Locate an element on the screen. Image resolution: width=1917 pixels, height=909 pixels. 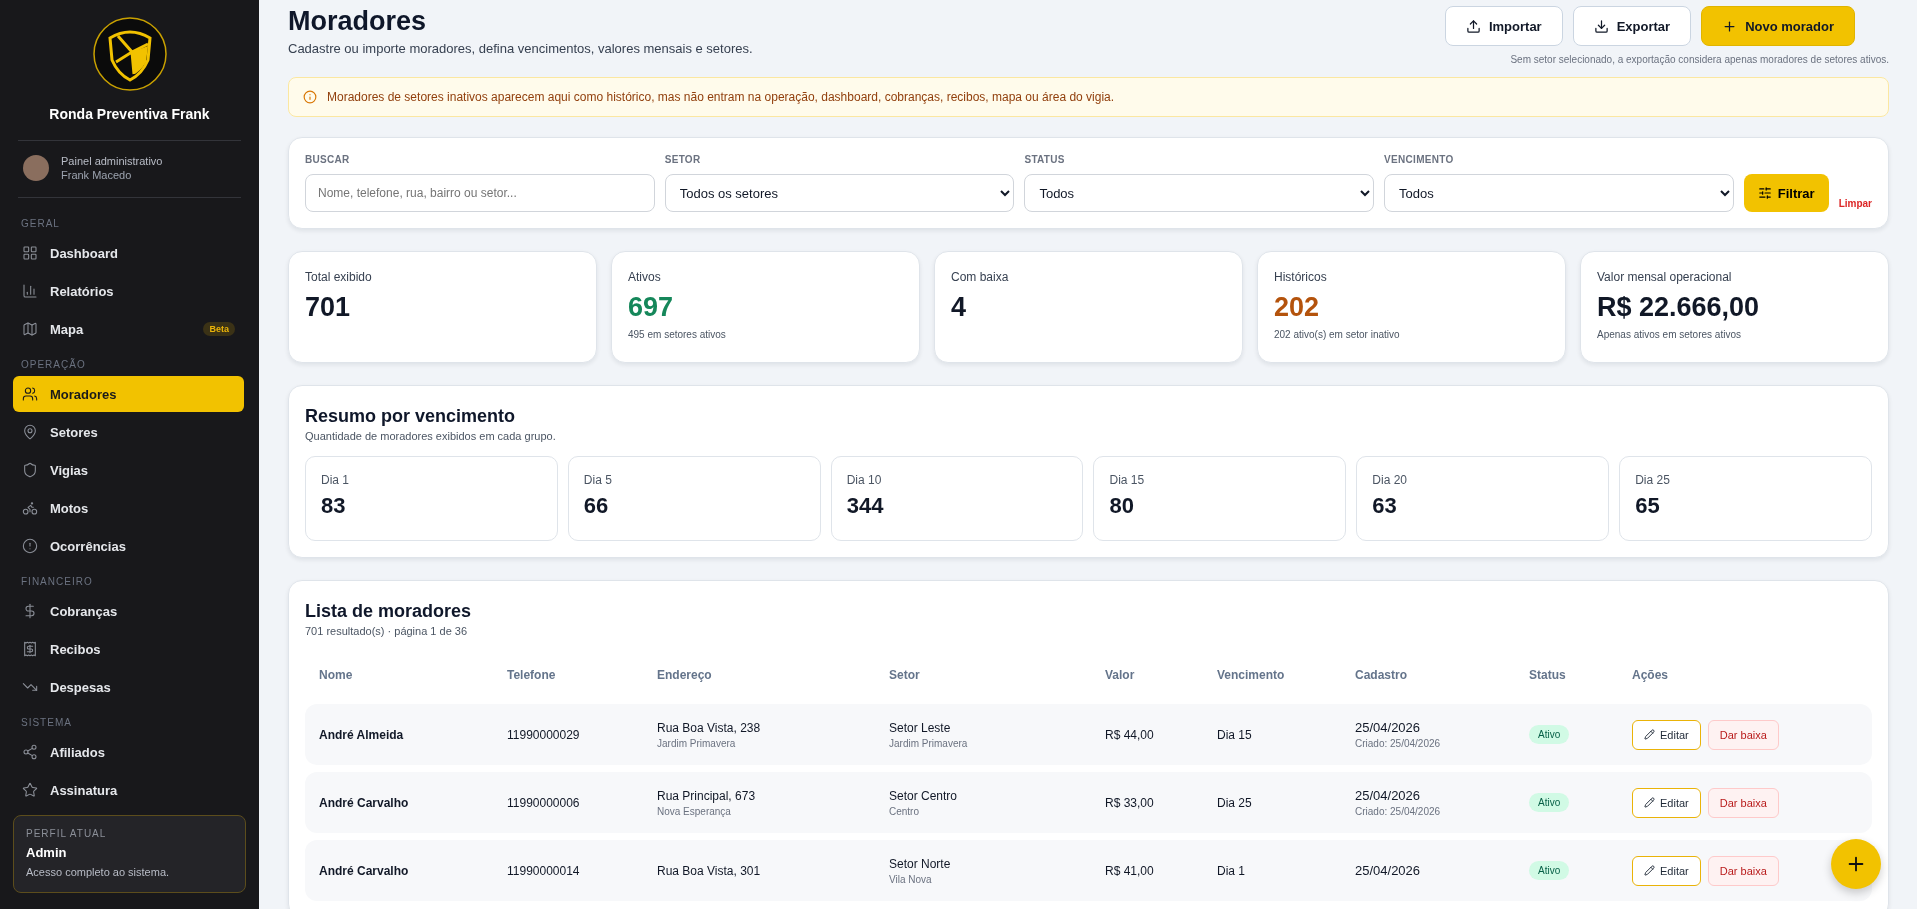
stat-note: 202 ativo(s) em setor inativo is located at coordinates (1337, 334).